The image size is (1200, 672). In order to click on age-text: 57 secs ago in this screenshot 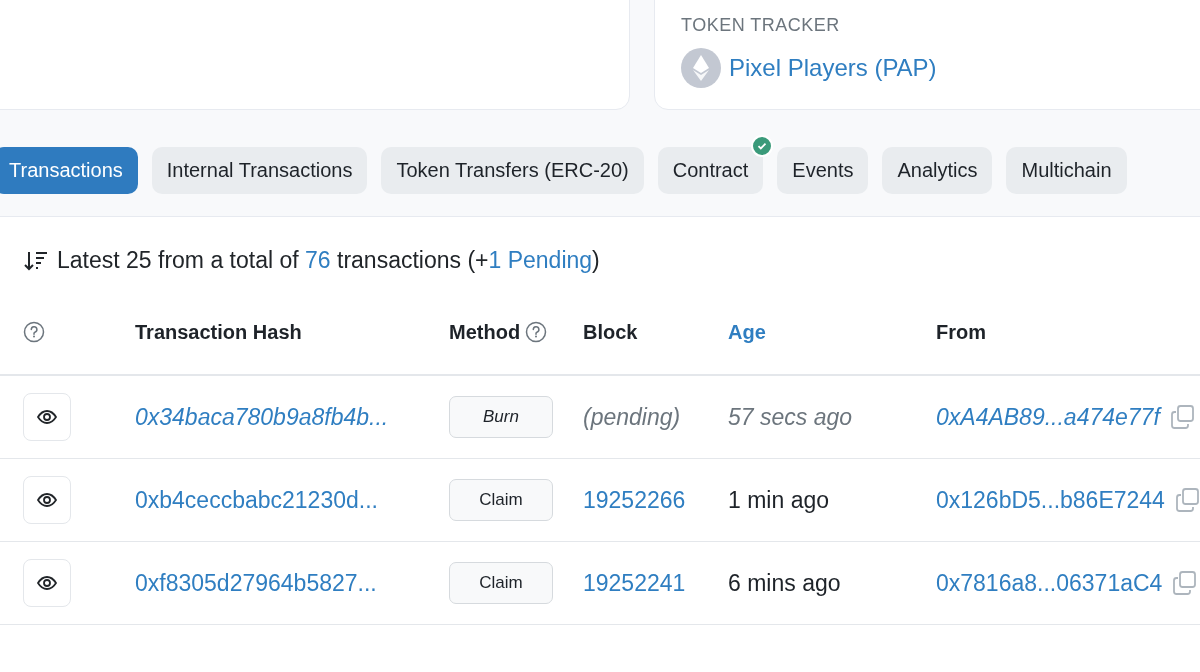, I will do `click(790, 416)`.